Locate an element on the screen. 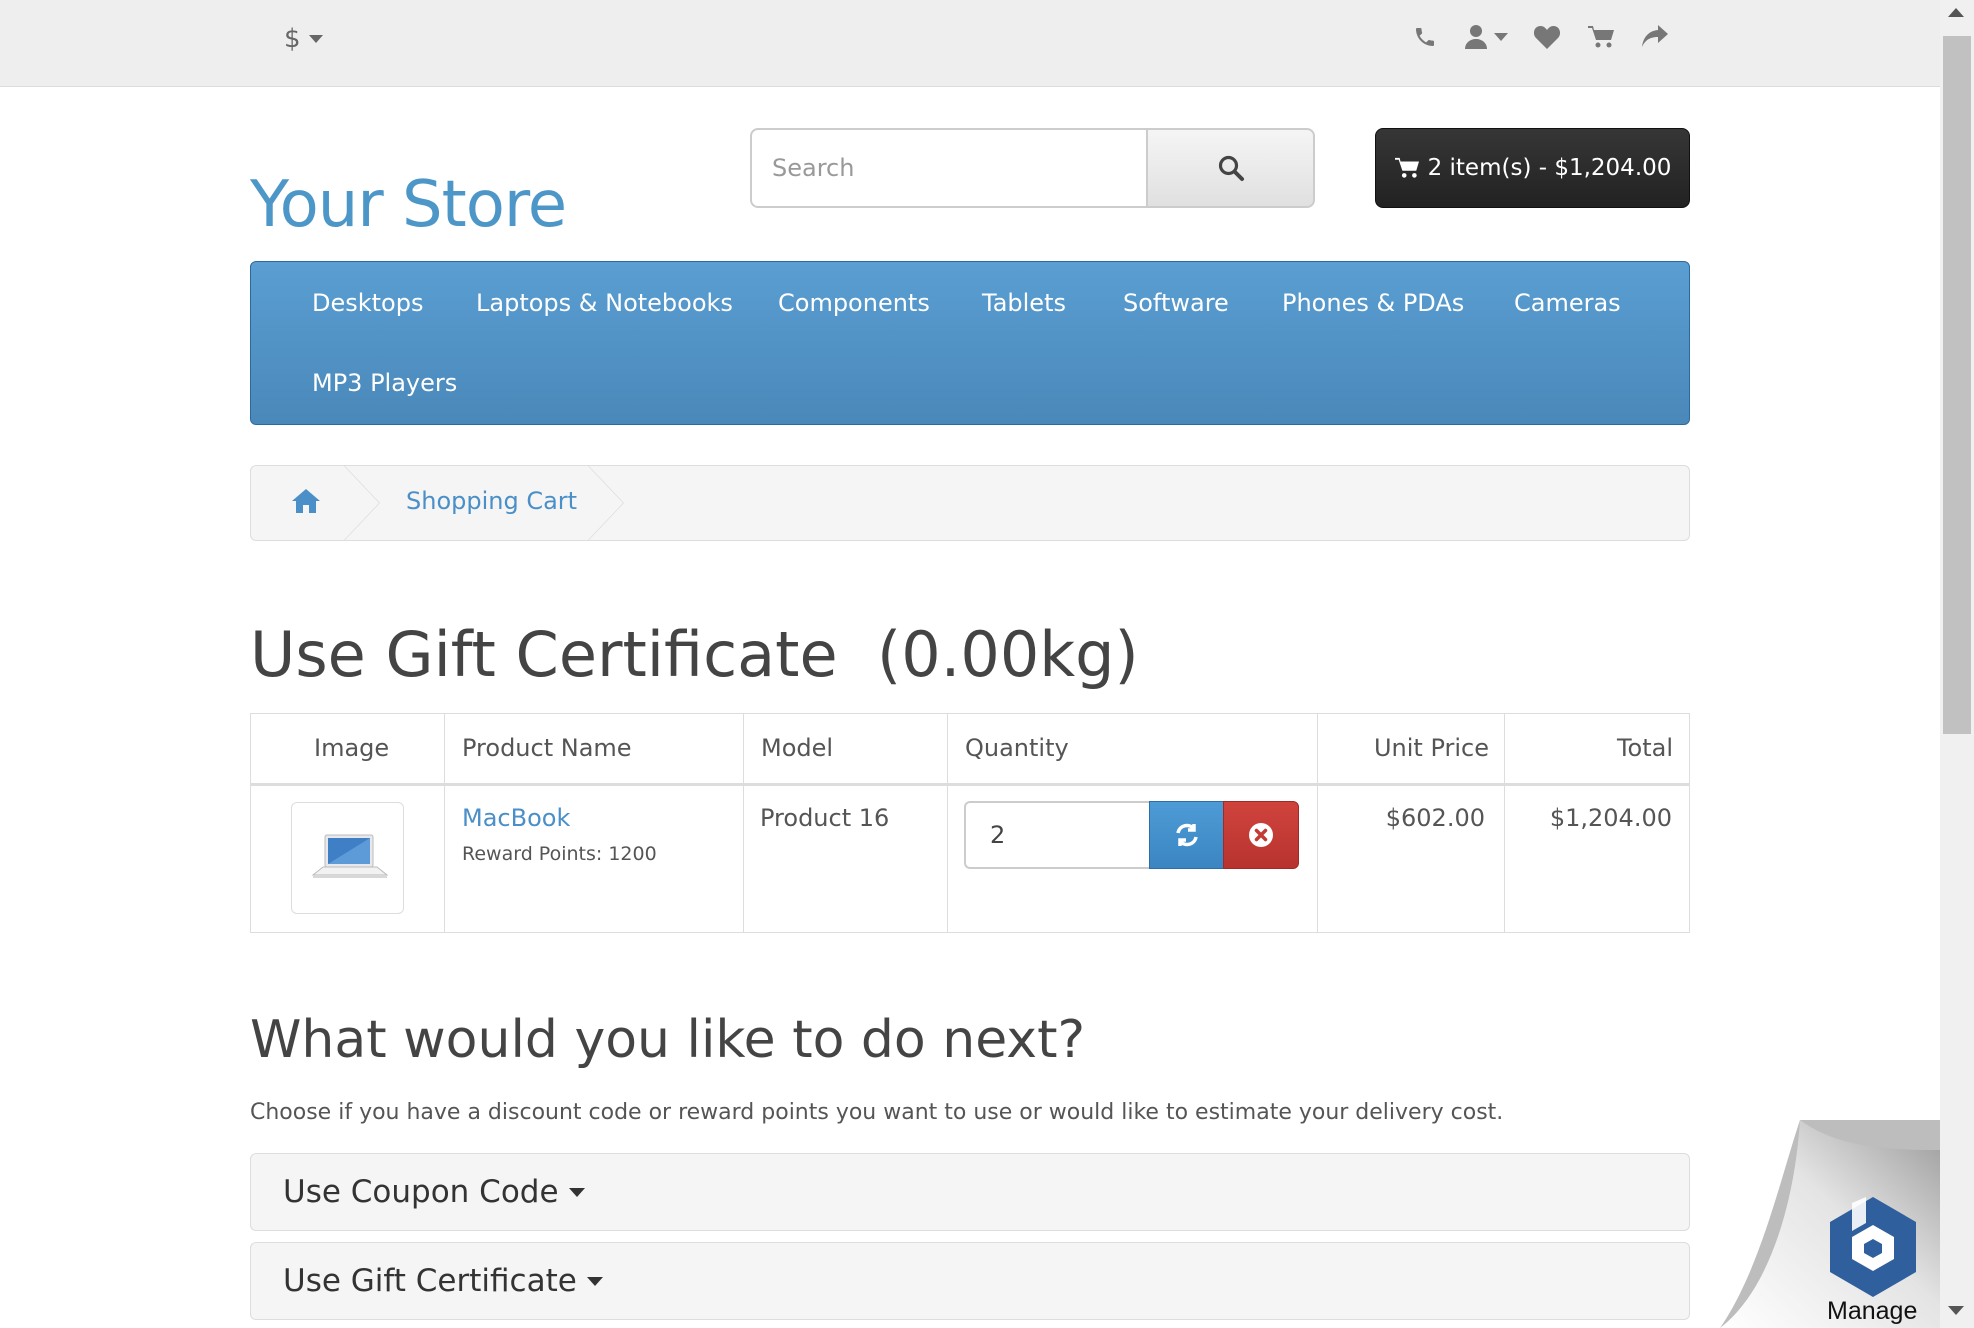 The width and height of the screenshot is (1974, 1328). update-button is located at coordinates (1186, 835).